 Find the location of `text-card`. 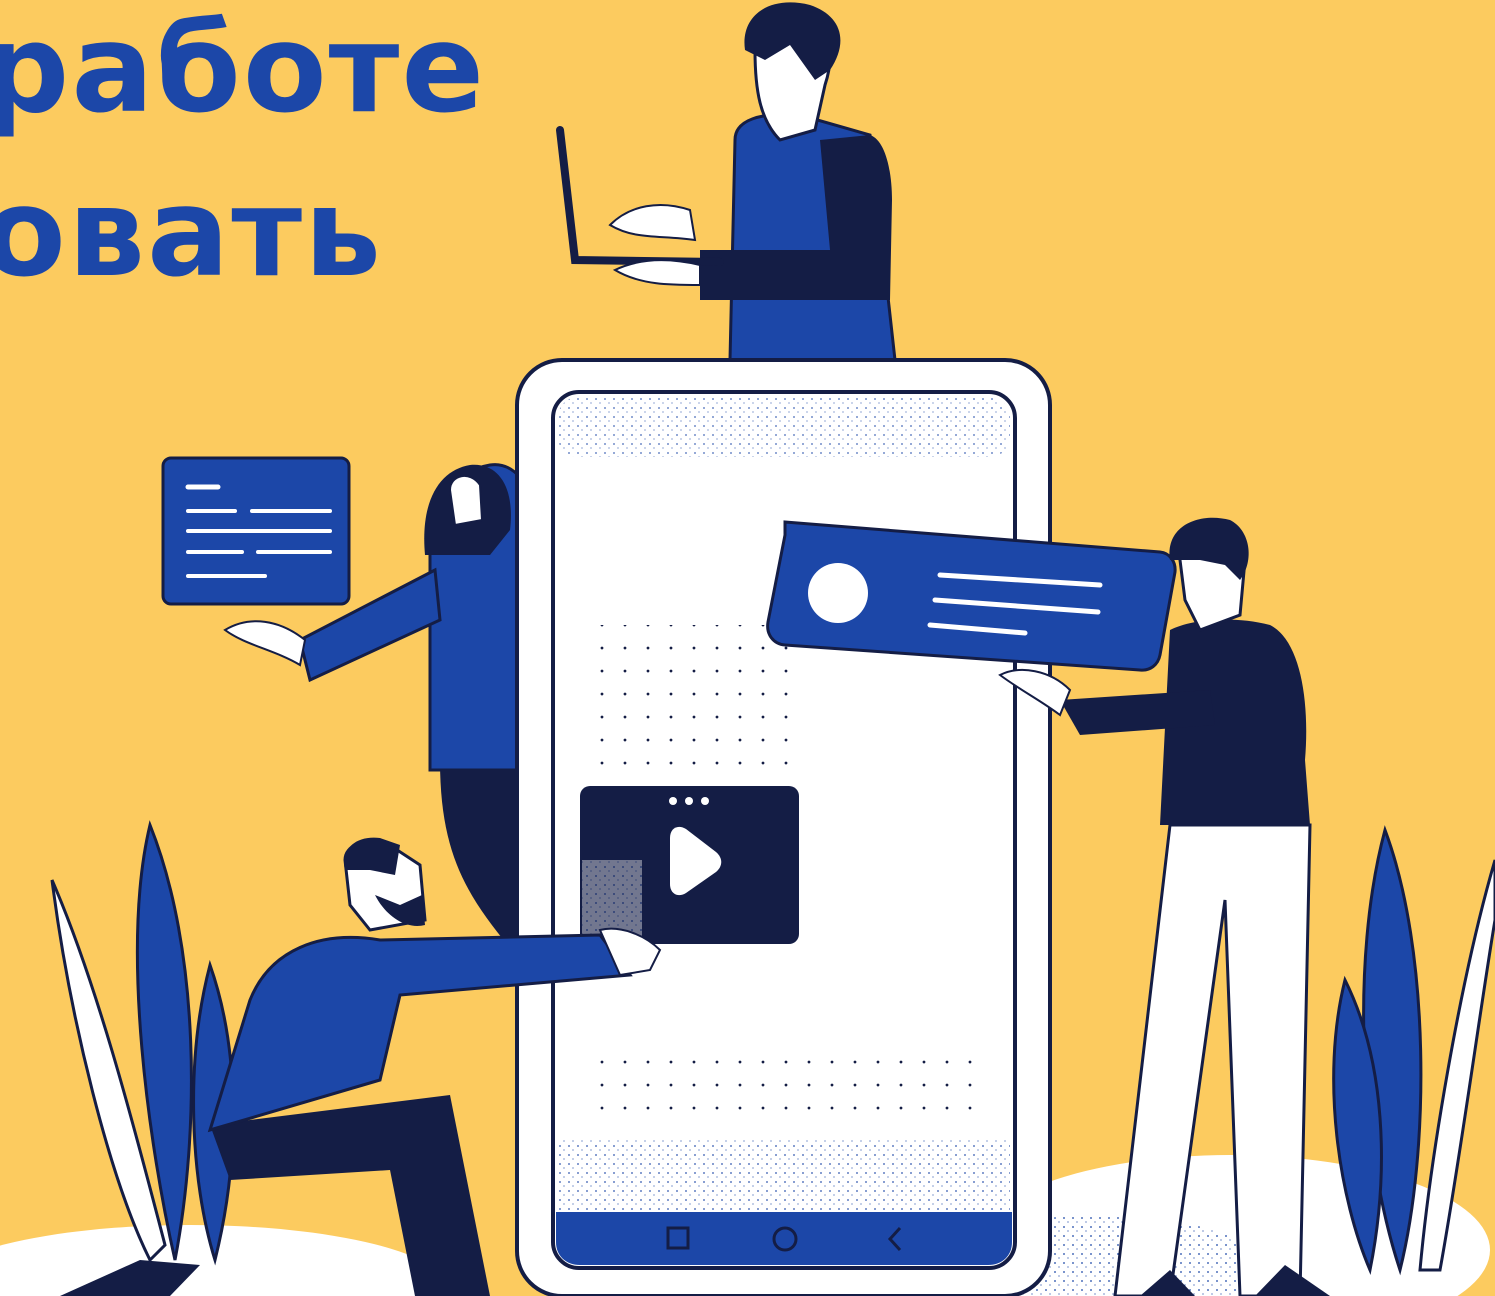

text-card is located at coordinates (256, 531).